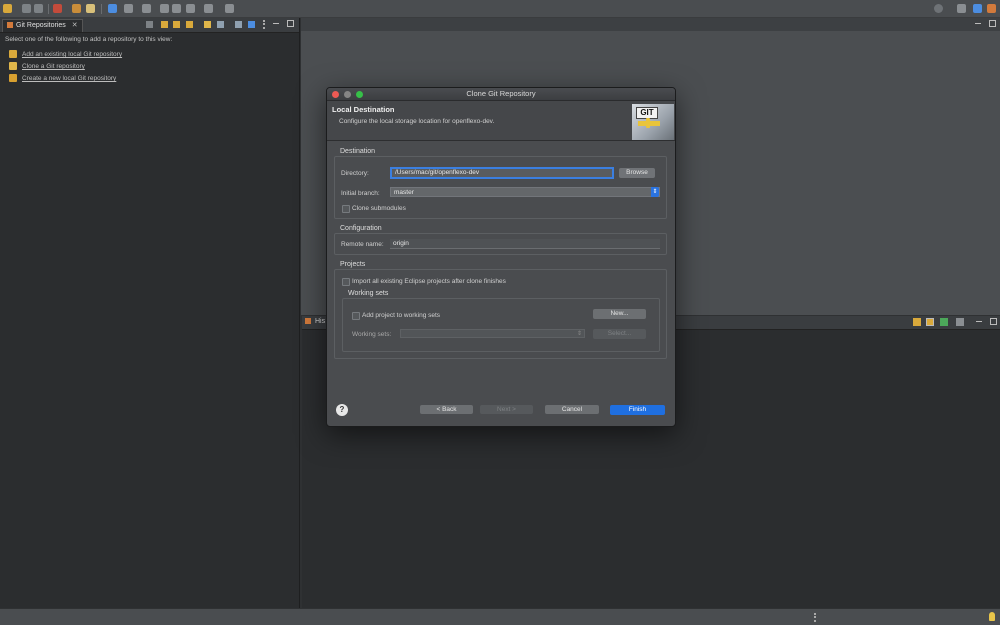 The image size is (1000, 625). I want to click on filter-icon, so click(238, 24).